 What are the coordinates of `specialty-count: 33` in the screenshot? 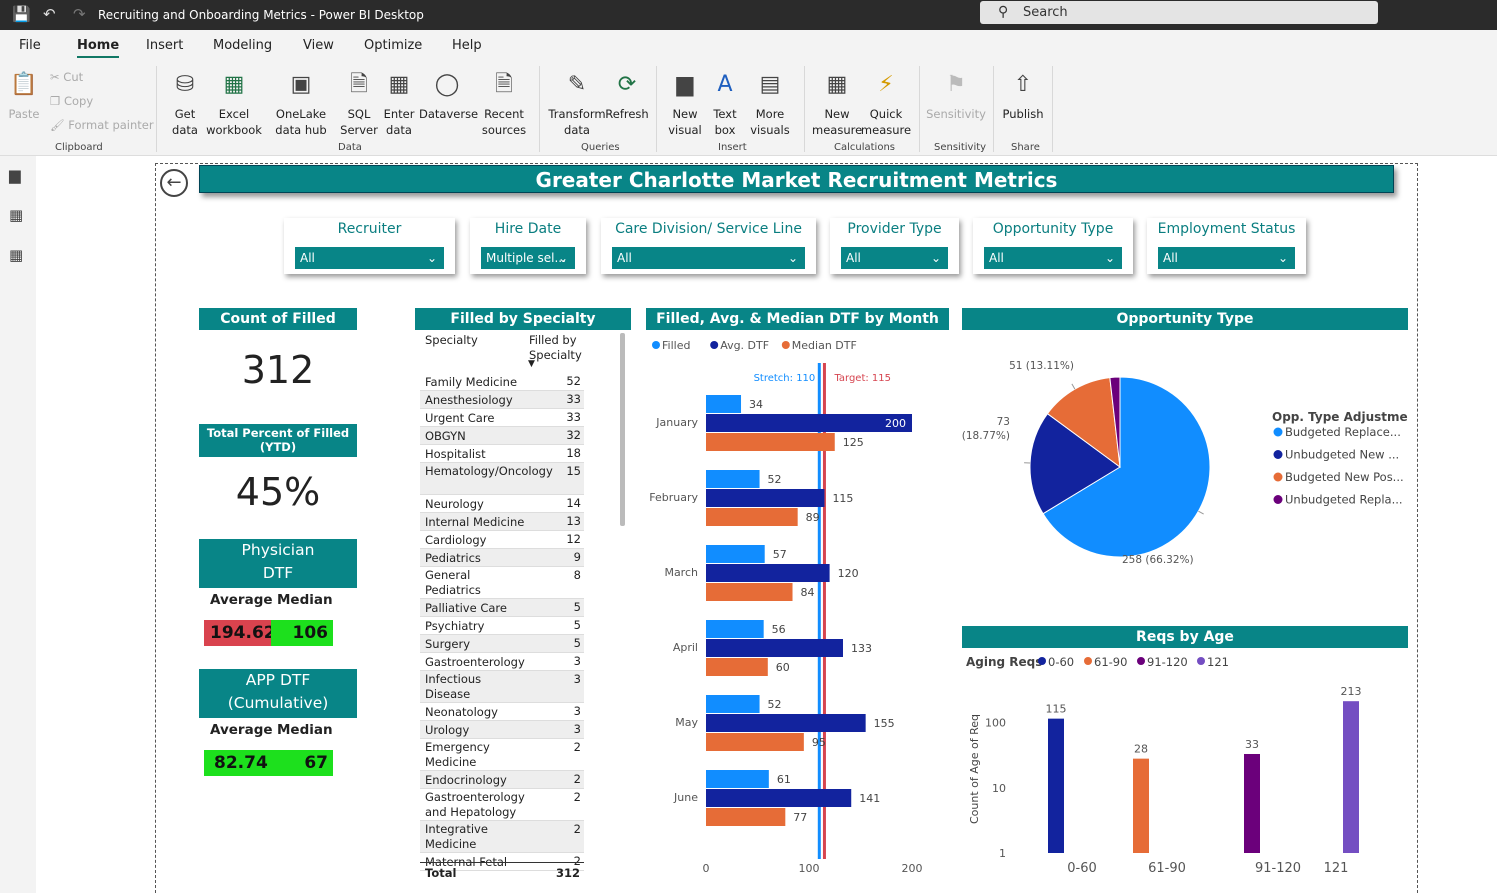 It's located at (573, 399).